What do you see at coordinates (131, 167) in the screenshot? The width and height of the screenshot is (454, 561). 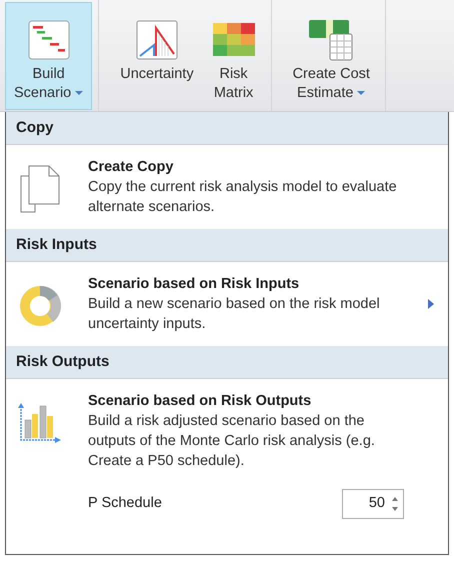 I see `item-title: Create Copy` at bounding box center [131, 167].